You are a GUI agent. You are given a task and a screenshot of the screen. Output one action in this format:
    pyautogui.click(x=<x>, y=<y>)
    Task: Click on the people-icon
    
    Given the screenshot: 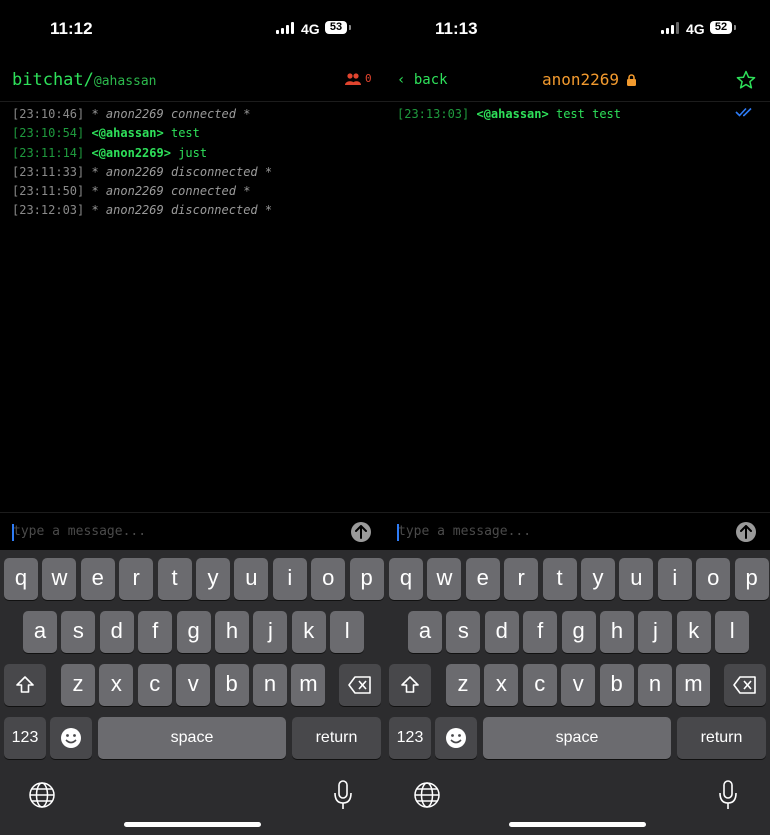 What is the action you would take?
    pyautogui.click(x=353, y=79)
    